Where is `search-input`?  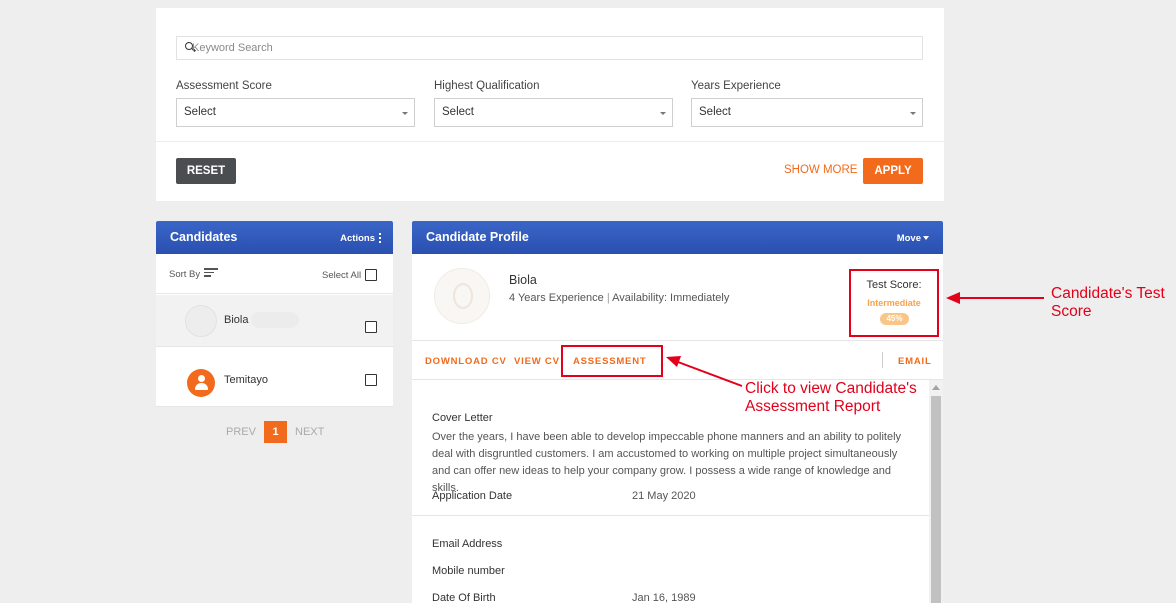 search-input is located at coordinates (542, 48).